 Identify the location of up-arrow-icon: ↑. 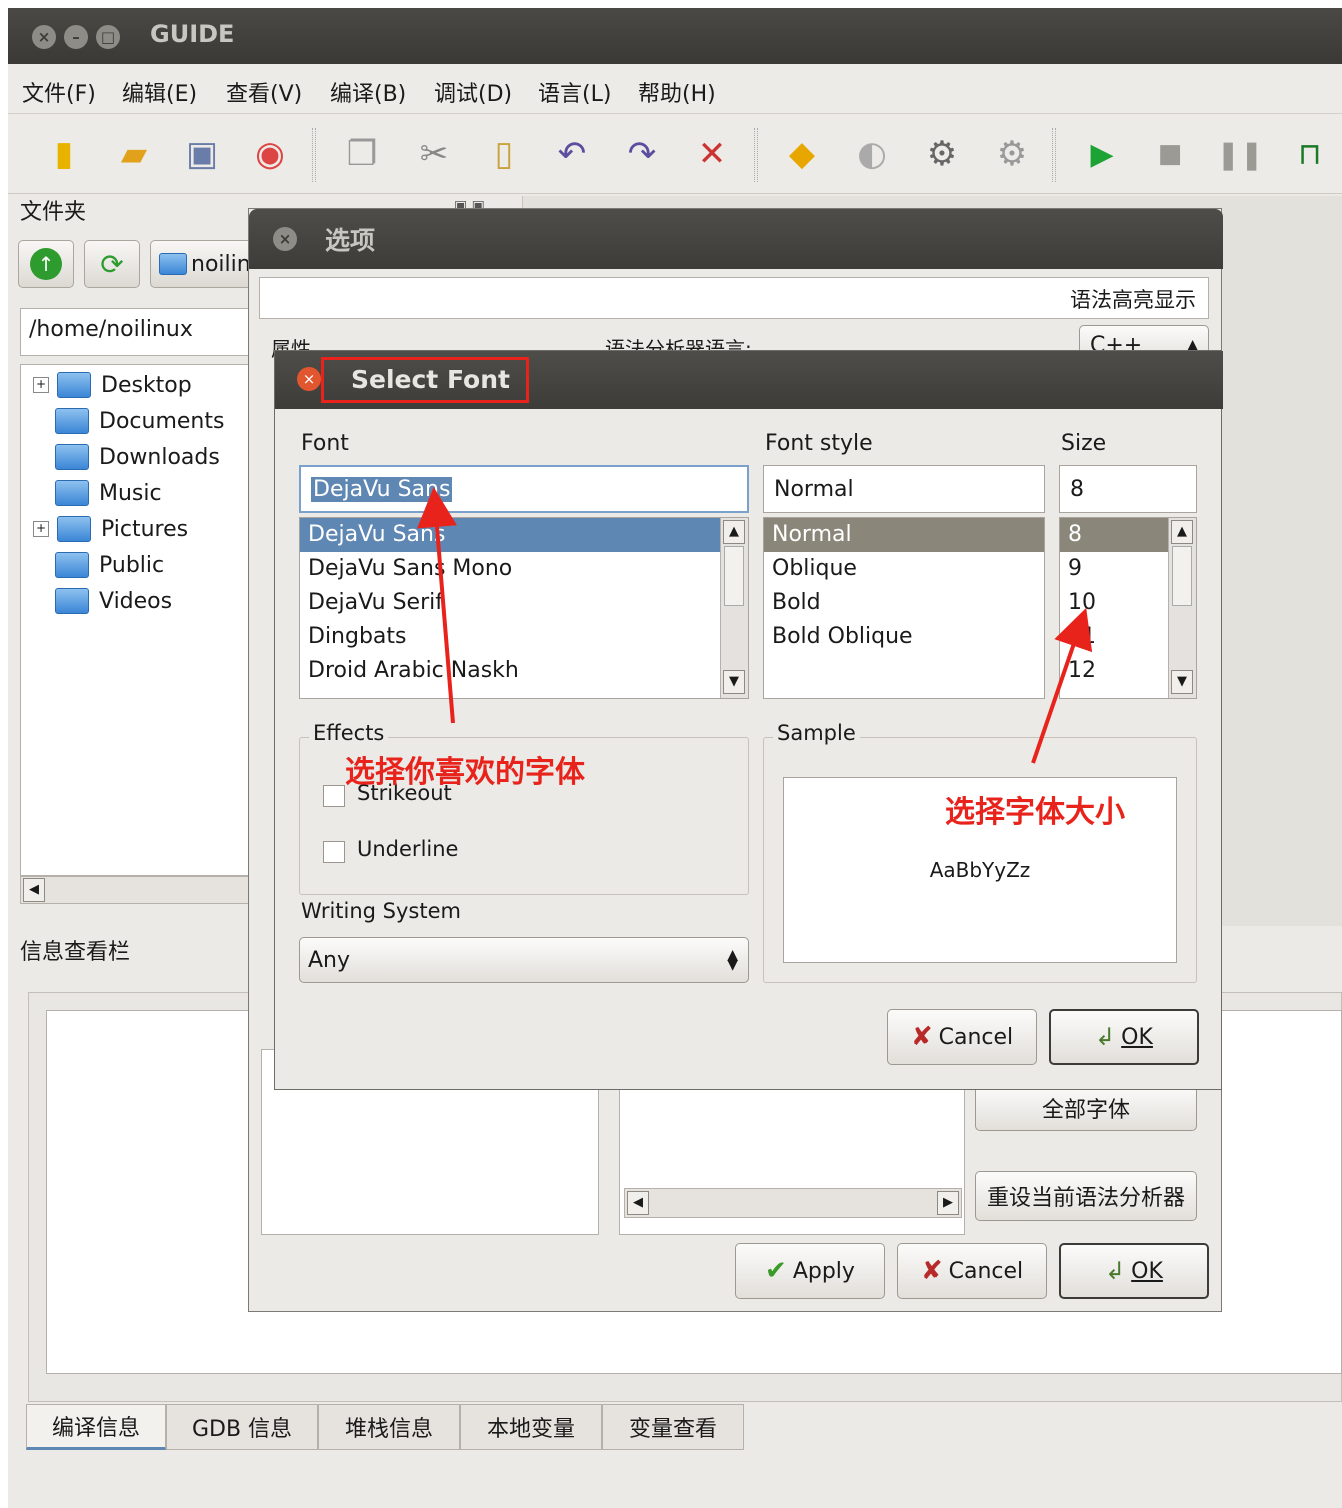
(46, 264).